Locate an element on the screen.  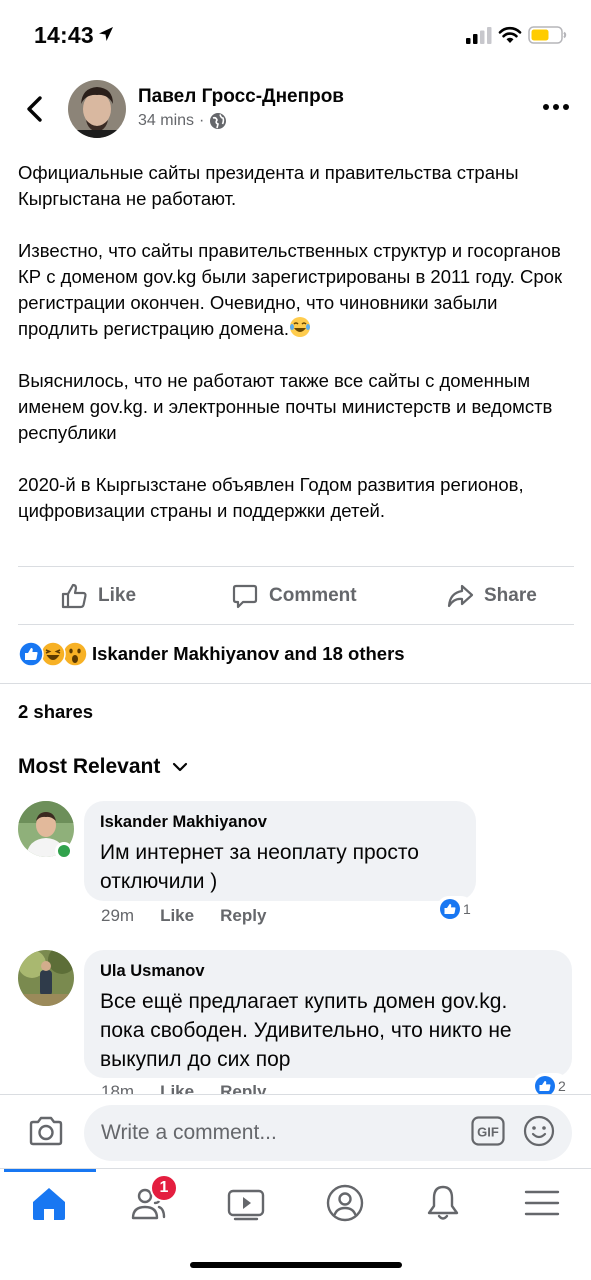
share-label: Share is located at coordinates (510, 595).